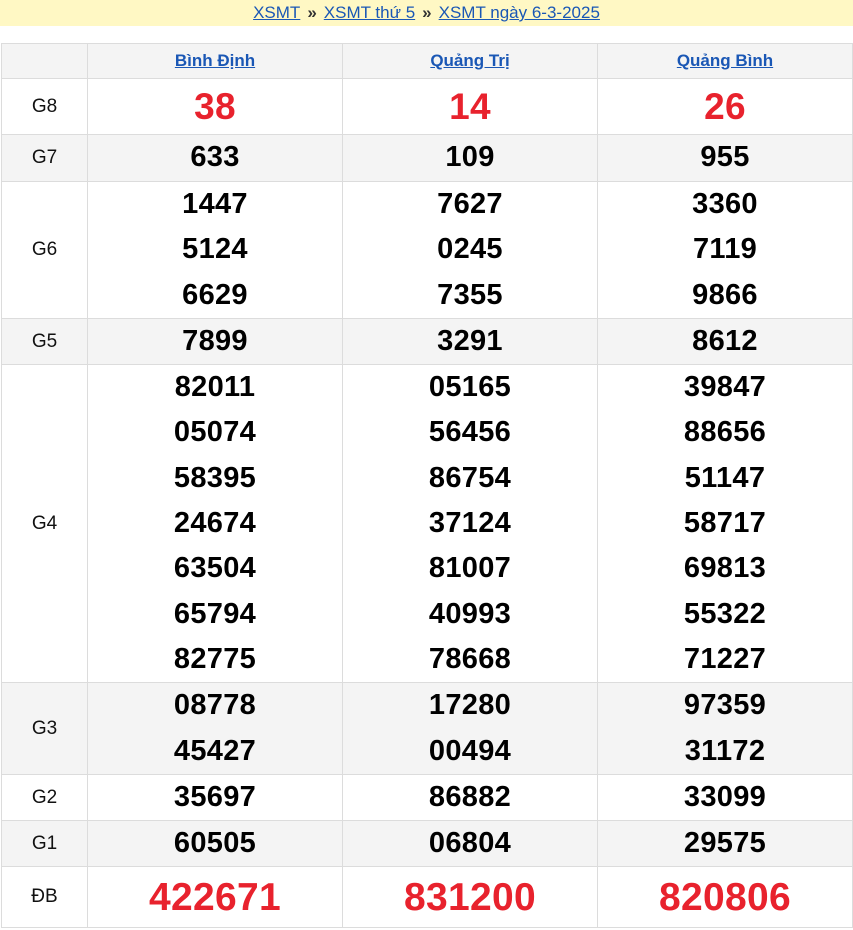 The width and height of the screenshot is (853, 930). Describe the element at coordinates (725, 705) in the screenshot. I see `prize-number: 97359` at that location.